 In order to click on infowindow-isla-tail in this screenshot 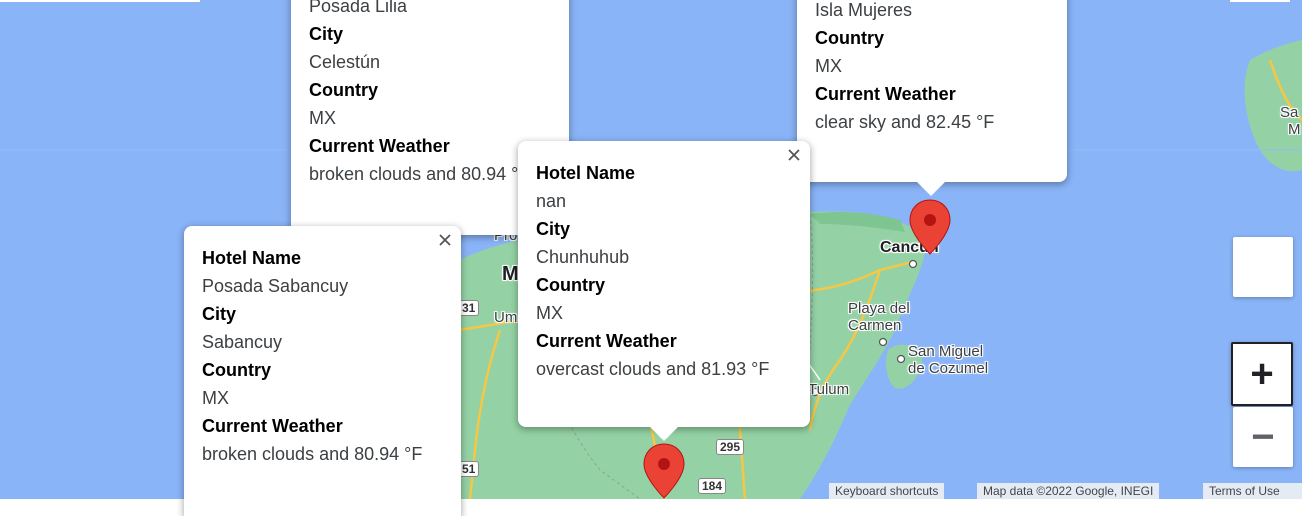, I will do `click(931, 189)`.